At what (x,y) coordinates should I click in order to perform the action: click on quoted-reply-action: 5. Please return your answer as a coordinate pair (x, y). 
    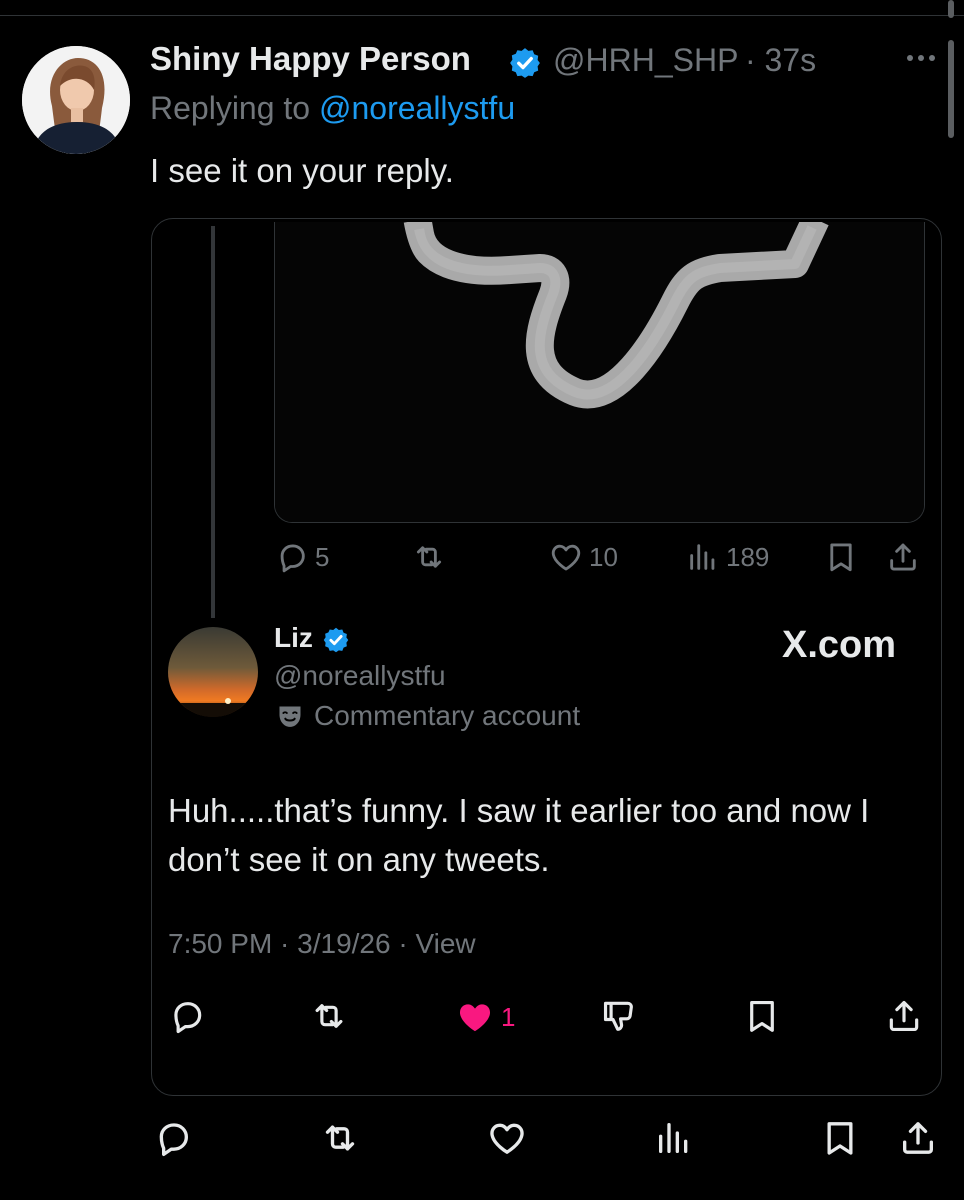
    Looking at the image, I should click on (302, 557).